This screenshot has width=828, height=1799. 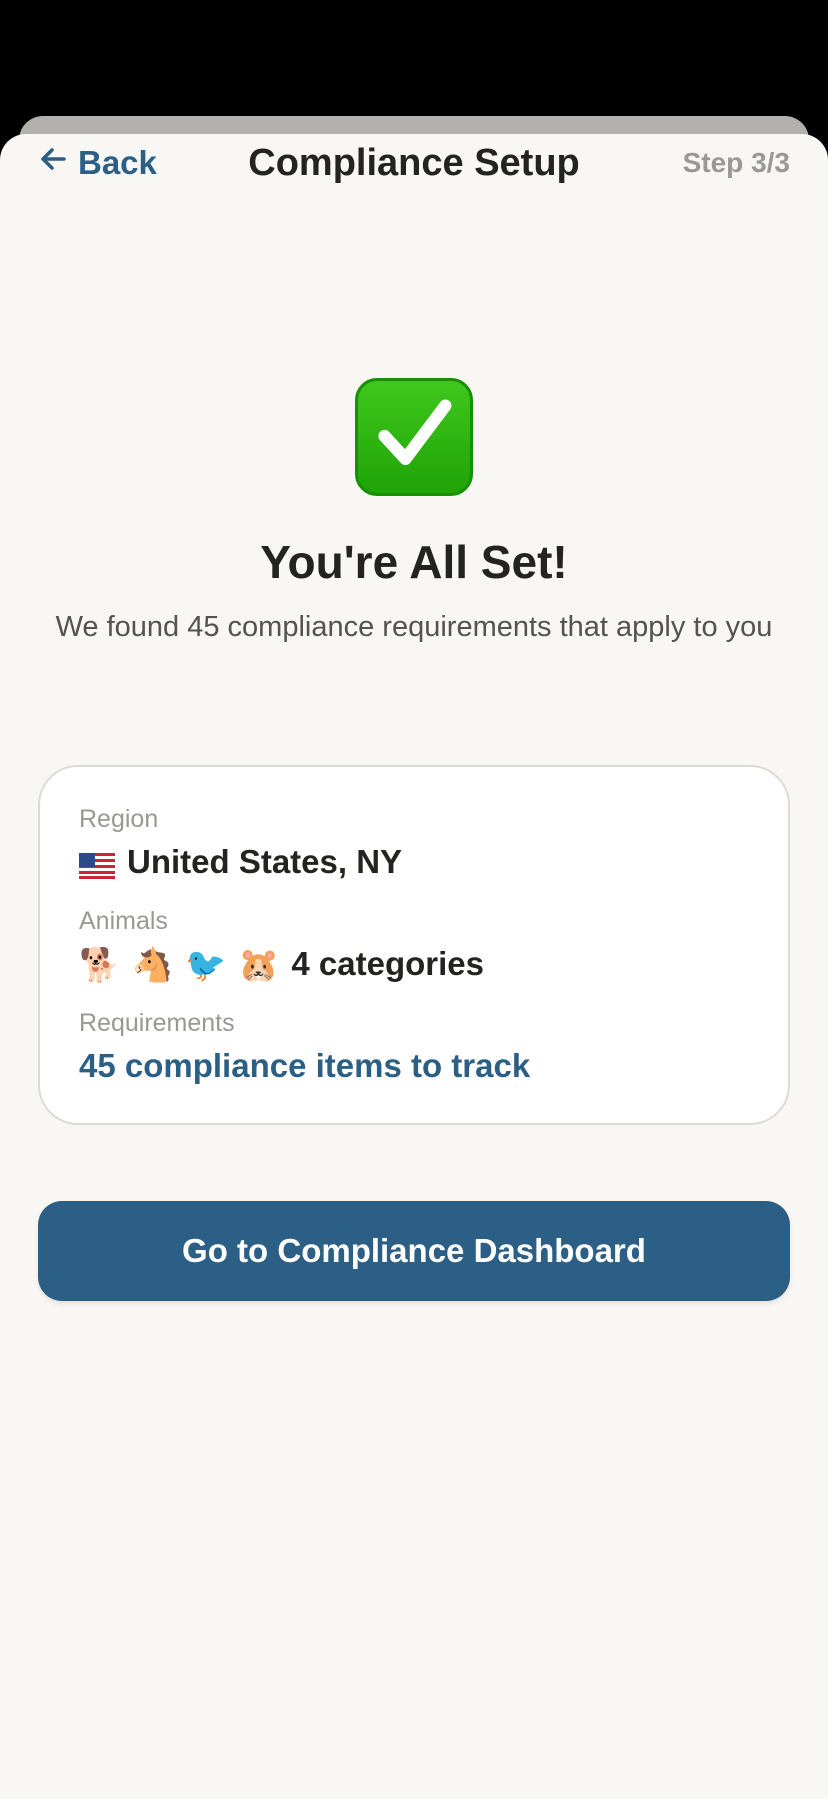 I want to click on hamster-icon: 🐹, so click(x=259, y=964).